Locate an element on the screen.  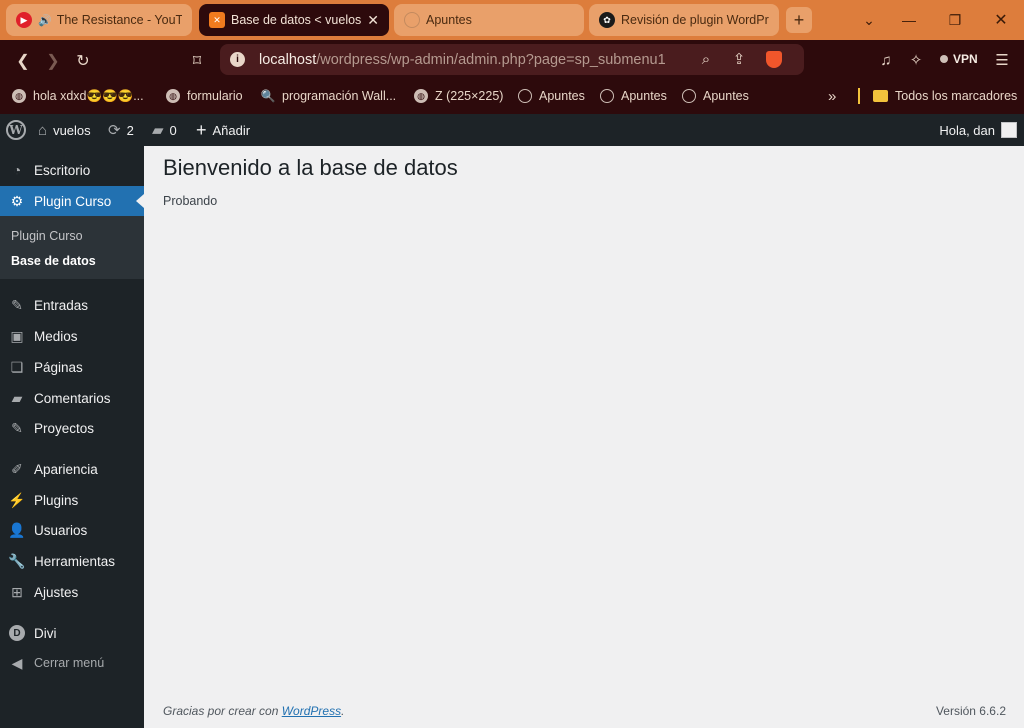
sidebar-item-settings: ⊞ Ajustes is located at coordinates (72, 592).